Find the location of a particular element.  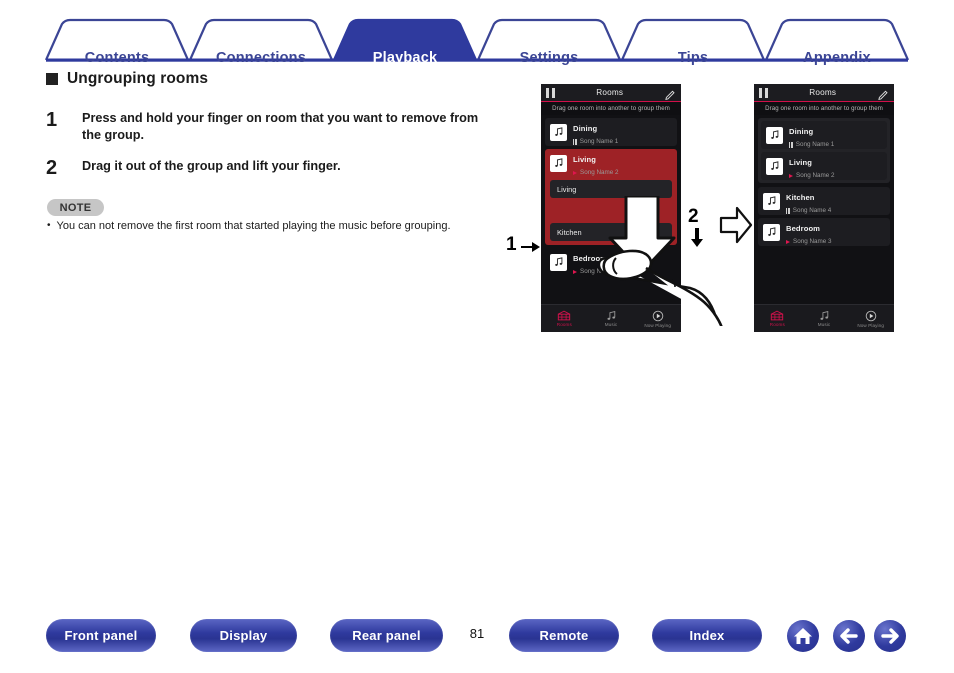

bottom-nav-now-playing: Now Playing is located at coordinates (870, 319).